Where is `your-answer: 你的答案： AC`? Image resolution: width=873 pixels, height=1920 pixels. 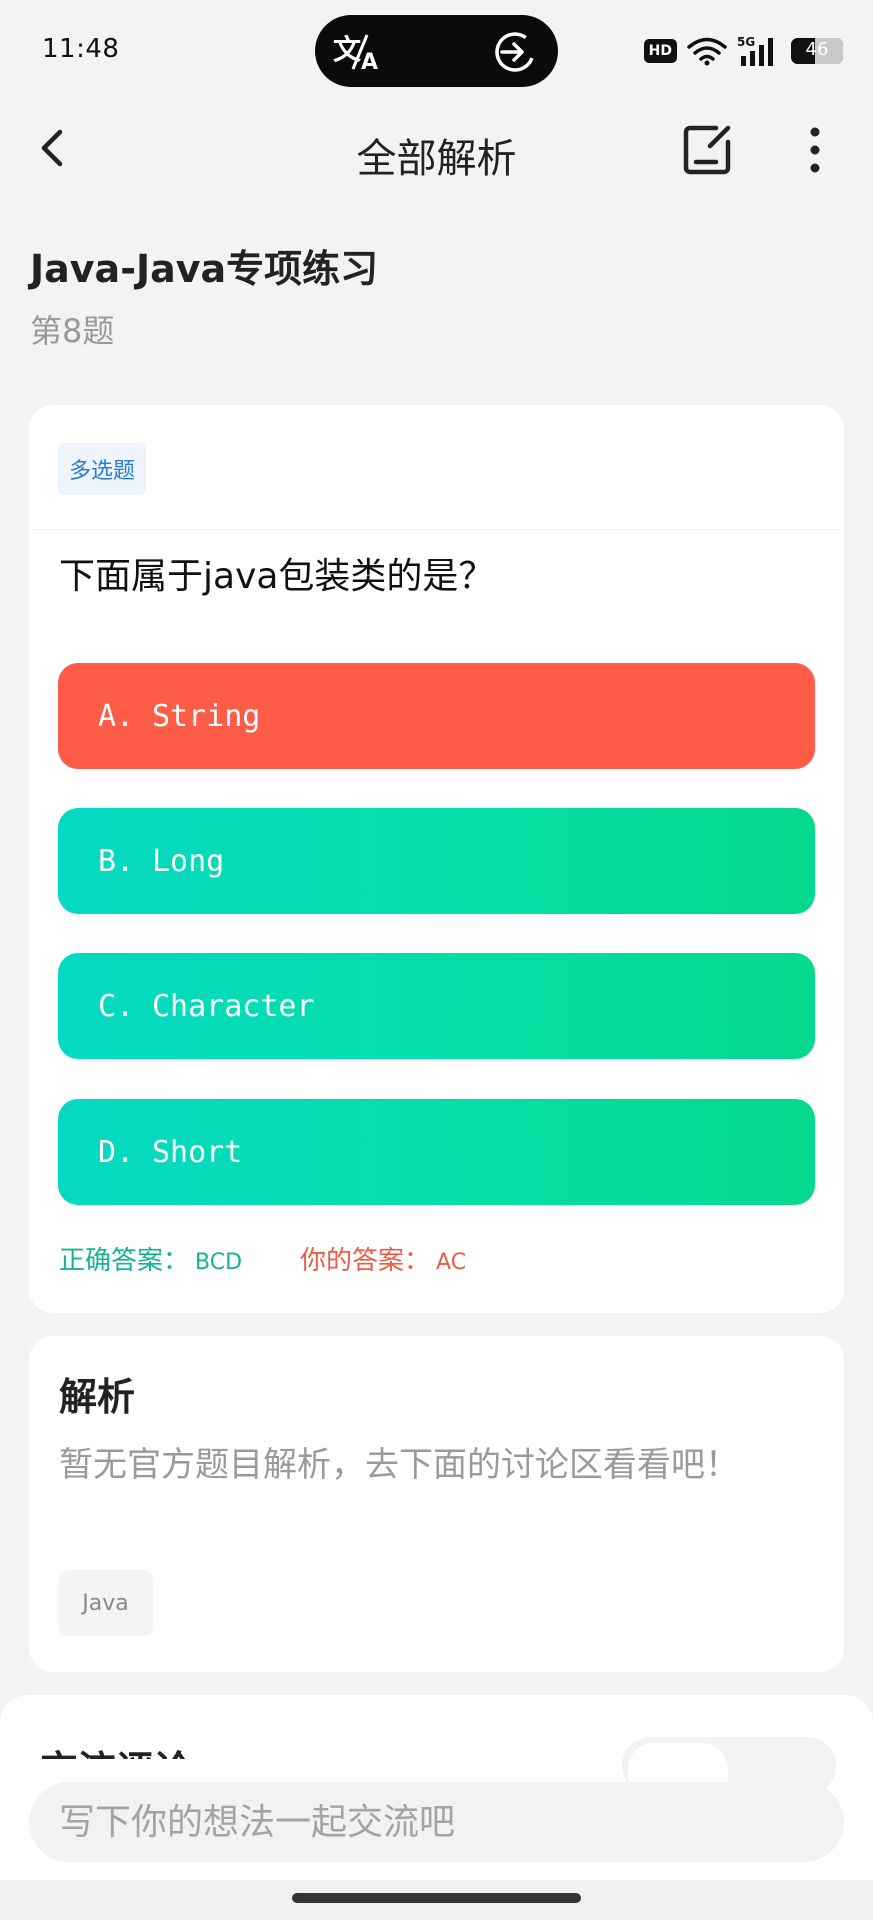 your-answer: 你的答案： AC is located at coordinates (383, 1261).